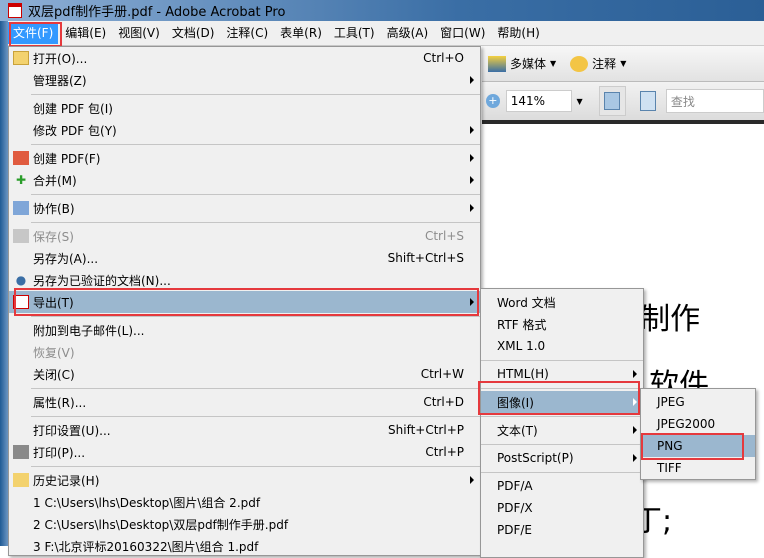 This screenshot has width=764, height=558. Describe the element at coordinates (21, 236) in the screenshot. I see `save-icon` at that location.